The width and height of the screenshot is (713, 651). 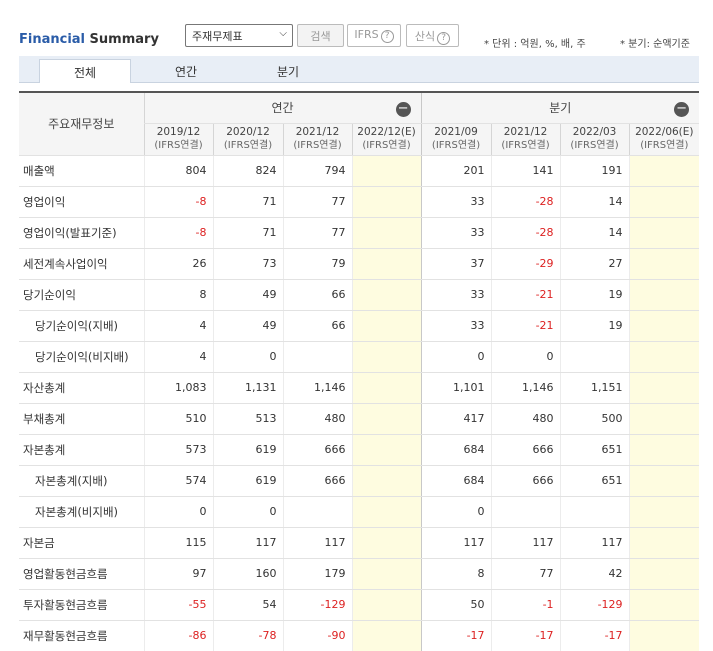 What do you see at coordinates (178, 264) in the screenshot?
I see `table-cell: 26` at bounding box center [178, 264].